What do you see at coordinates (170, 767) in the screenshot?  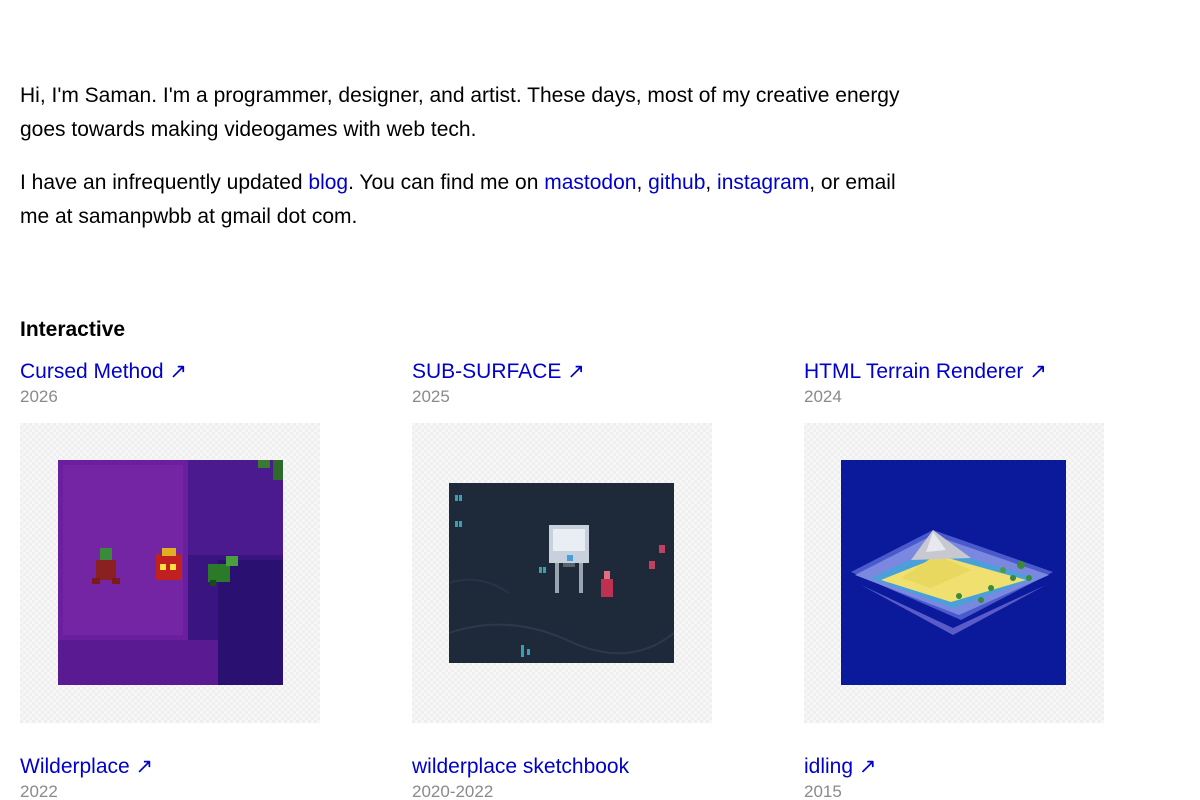 I see `project-link-wilderplace: Wilderplace ↗` at bounding box center [170, 767].